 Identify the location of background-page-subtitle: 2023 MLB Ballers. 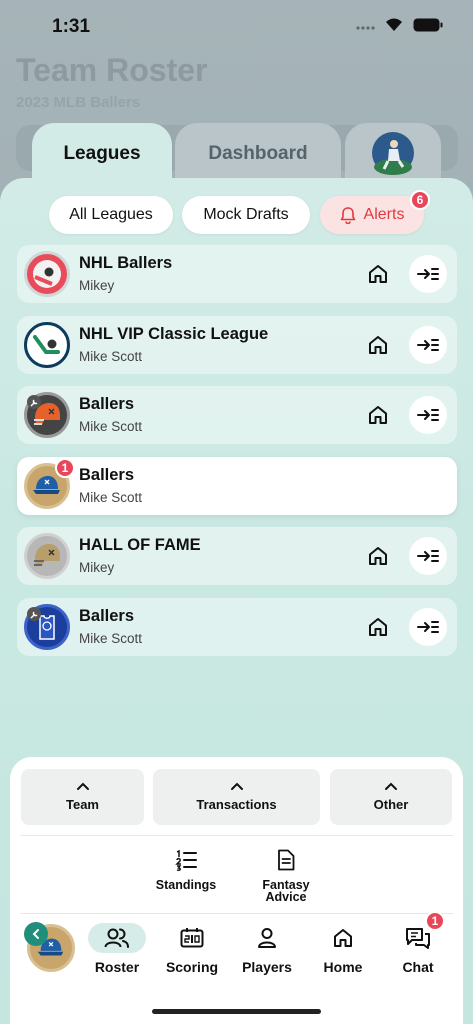
(78, 102).